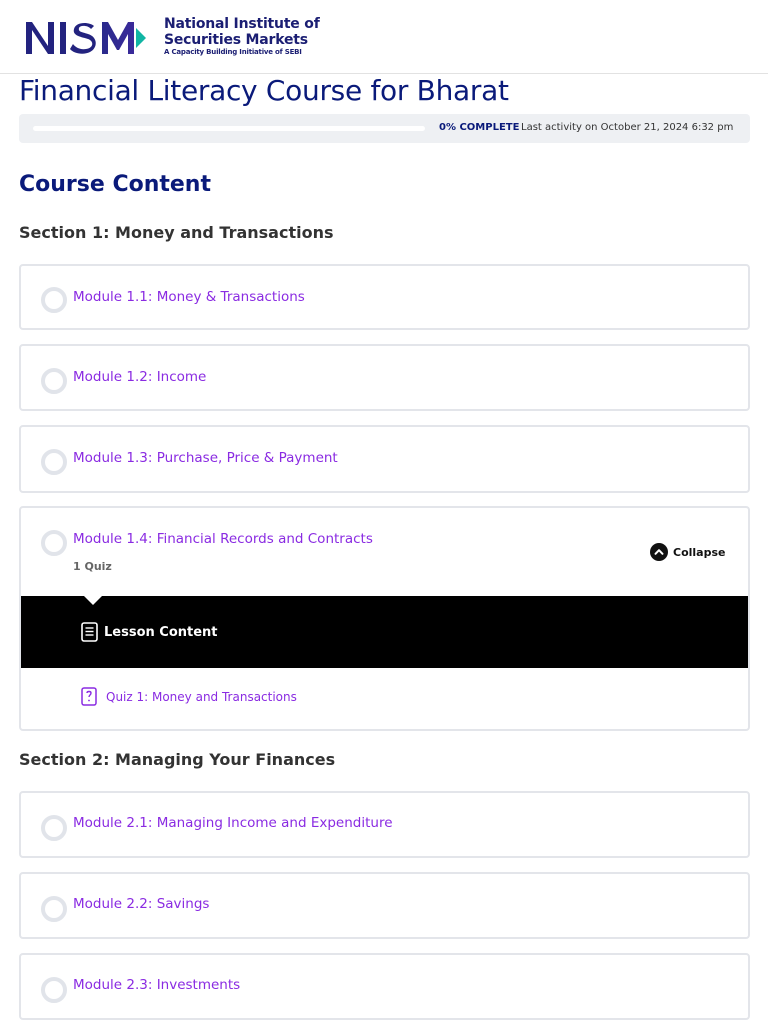 This screenshot has width=768, height=1024. Describe the element at coordinates (236, 40) in the screenshot. I see `org-name-line2: Securities Markets` at that location.